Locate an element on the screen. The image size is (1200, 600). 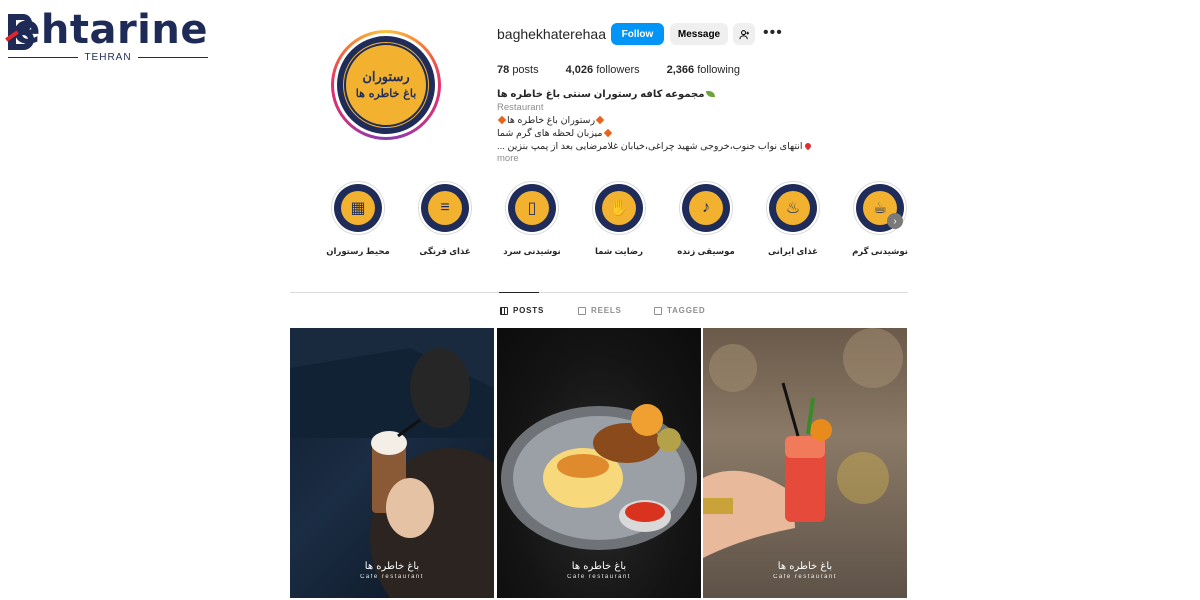
plant-icon is located at coordinates (711, 94).